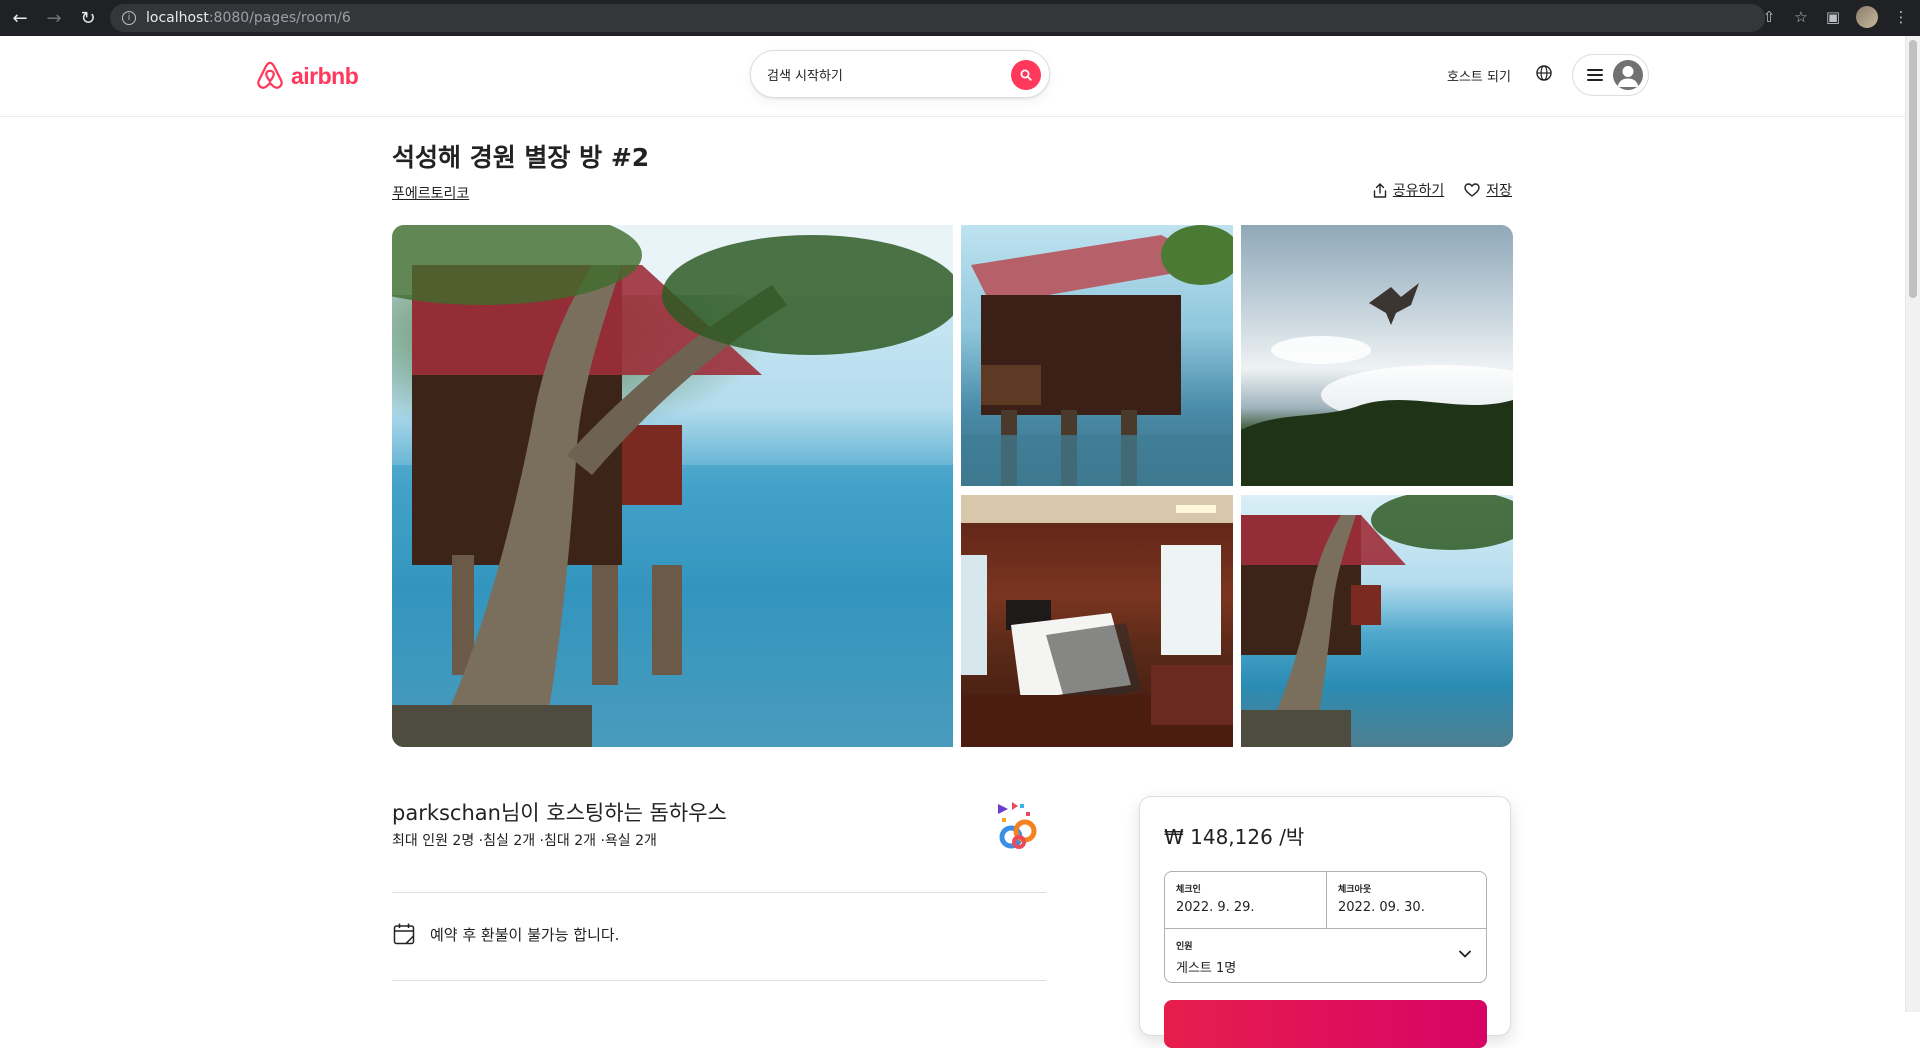 The height and width of the screenshot is (1048, 1920). What do you see at coordinates (1206, 968) in the screenshot?
I see `guests-value: 게스트 1명` at bounding box center [1206, 968].